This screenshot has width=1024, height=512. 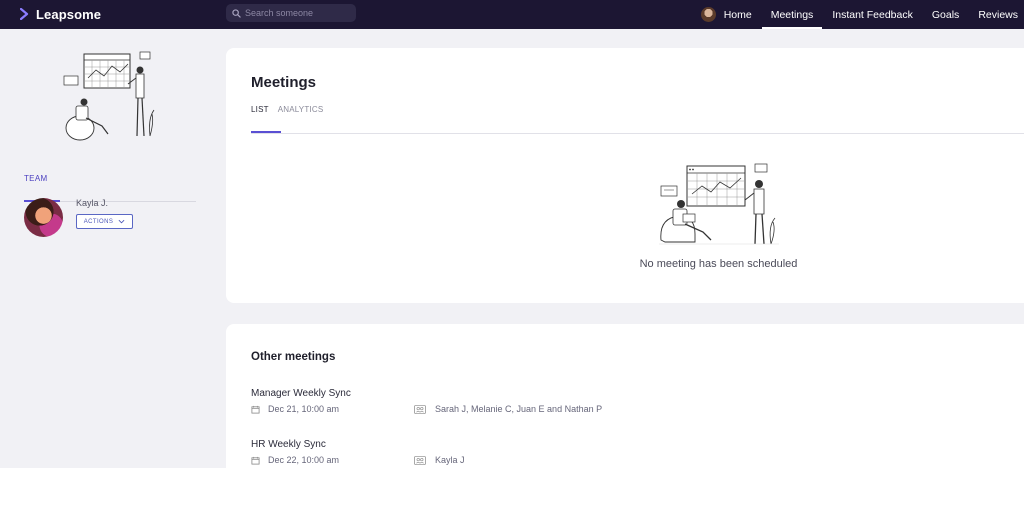 I want to click on user-avatar, so click(x=708, y=14).